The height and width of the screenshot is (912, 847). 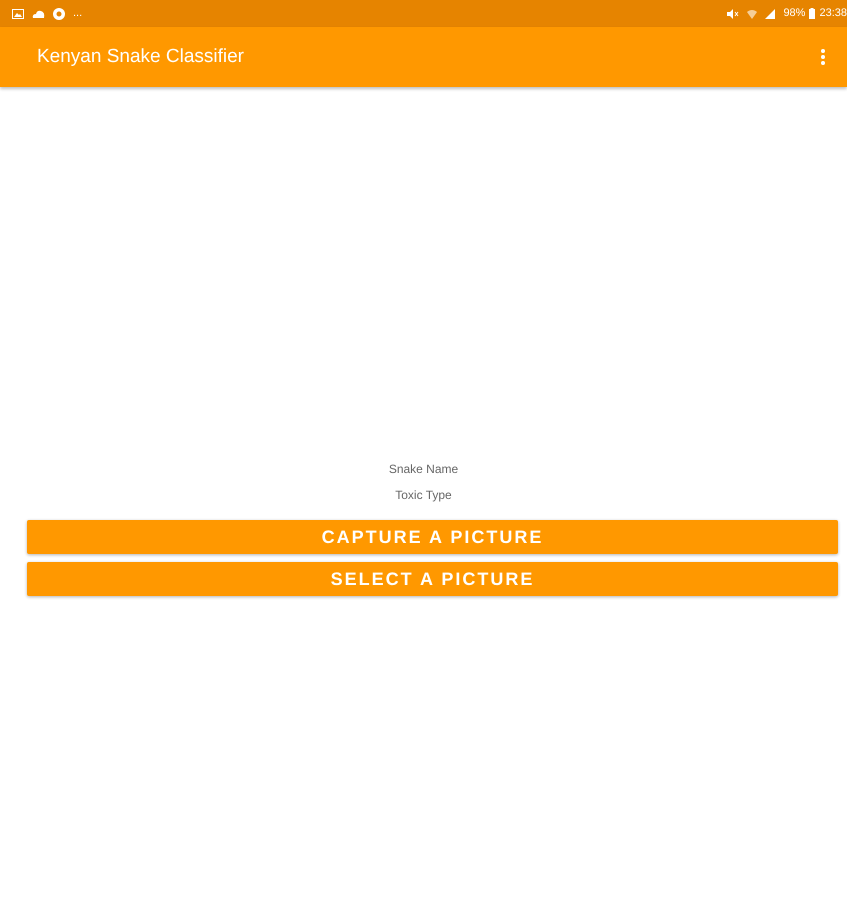 I want to click on battery-icon, so click(x=812, y=13).